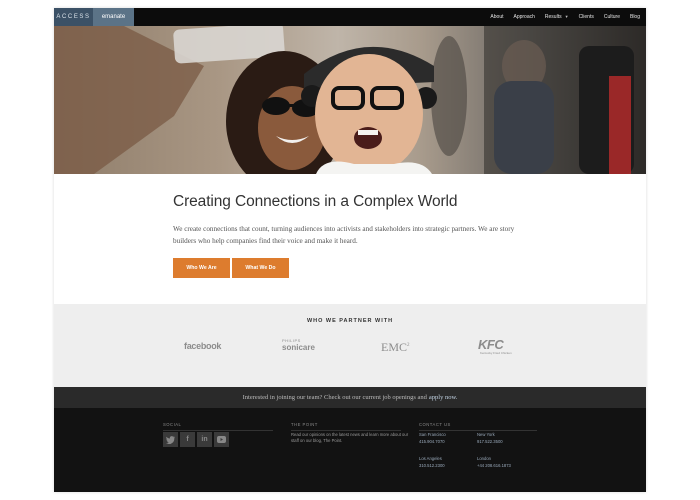  Describe the element at coordinates (315, 201) in the screenshot. I see `page-title: Creating Connections in a Complex World` at that location.